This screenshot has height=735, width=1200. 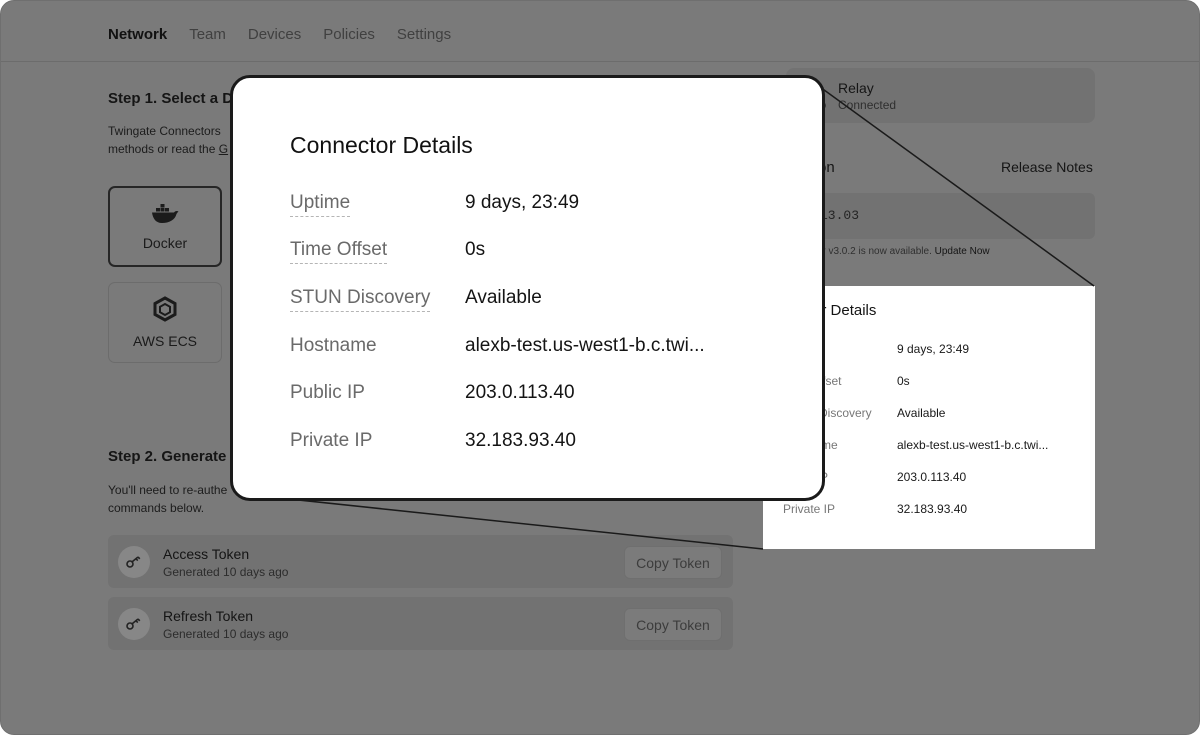 I want to click on step1-line2: methods or read the G, so click(x=168, y=149).